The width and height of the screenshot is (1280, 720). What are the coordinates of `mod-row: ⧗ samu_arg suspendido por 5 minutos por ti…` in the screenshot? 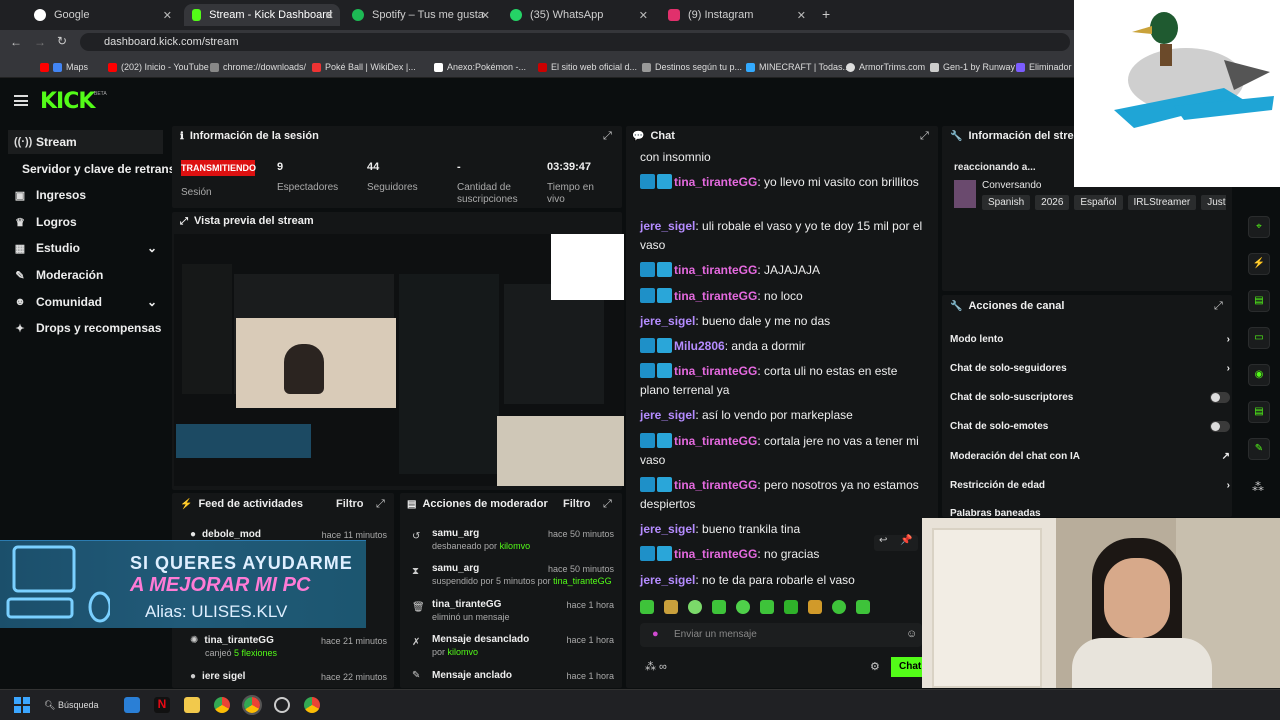 It's located at (513, 575).